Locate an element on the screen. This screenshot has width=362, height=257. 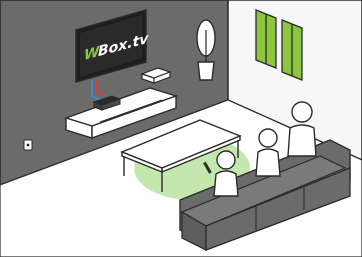
window-right is located at coordinates (292, 50).